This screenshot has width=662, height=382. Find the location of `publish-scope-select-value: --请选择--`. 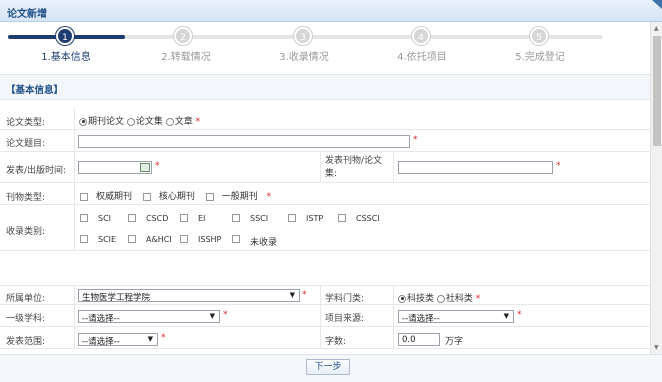

publish-scope-select-value: --请选择-- is located at coordinates (101, 342).